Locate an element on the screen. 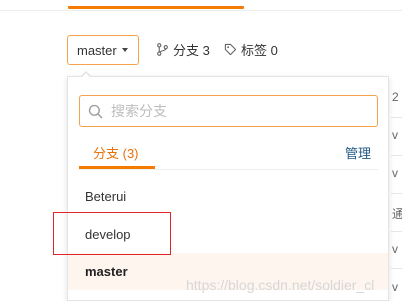 The height and width of the screenshot is (301, 402). watermark-text: https://blog.csdn.net/soldier_cl is located at coordinates (280, 285).